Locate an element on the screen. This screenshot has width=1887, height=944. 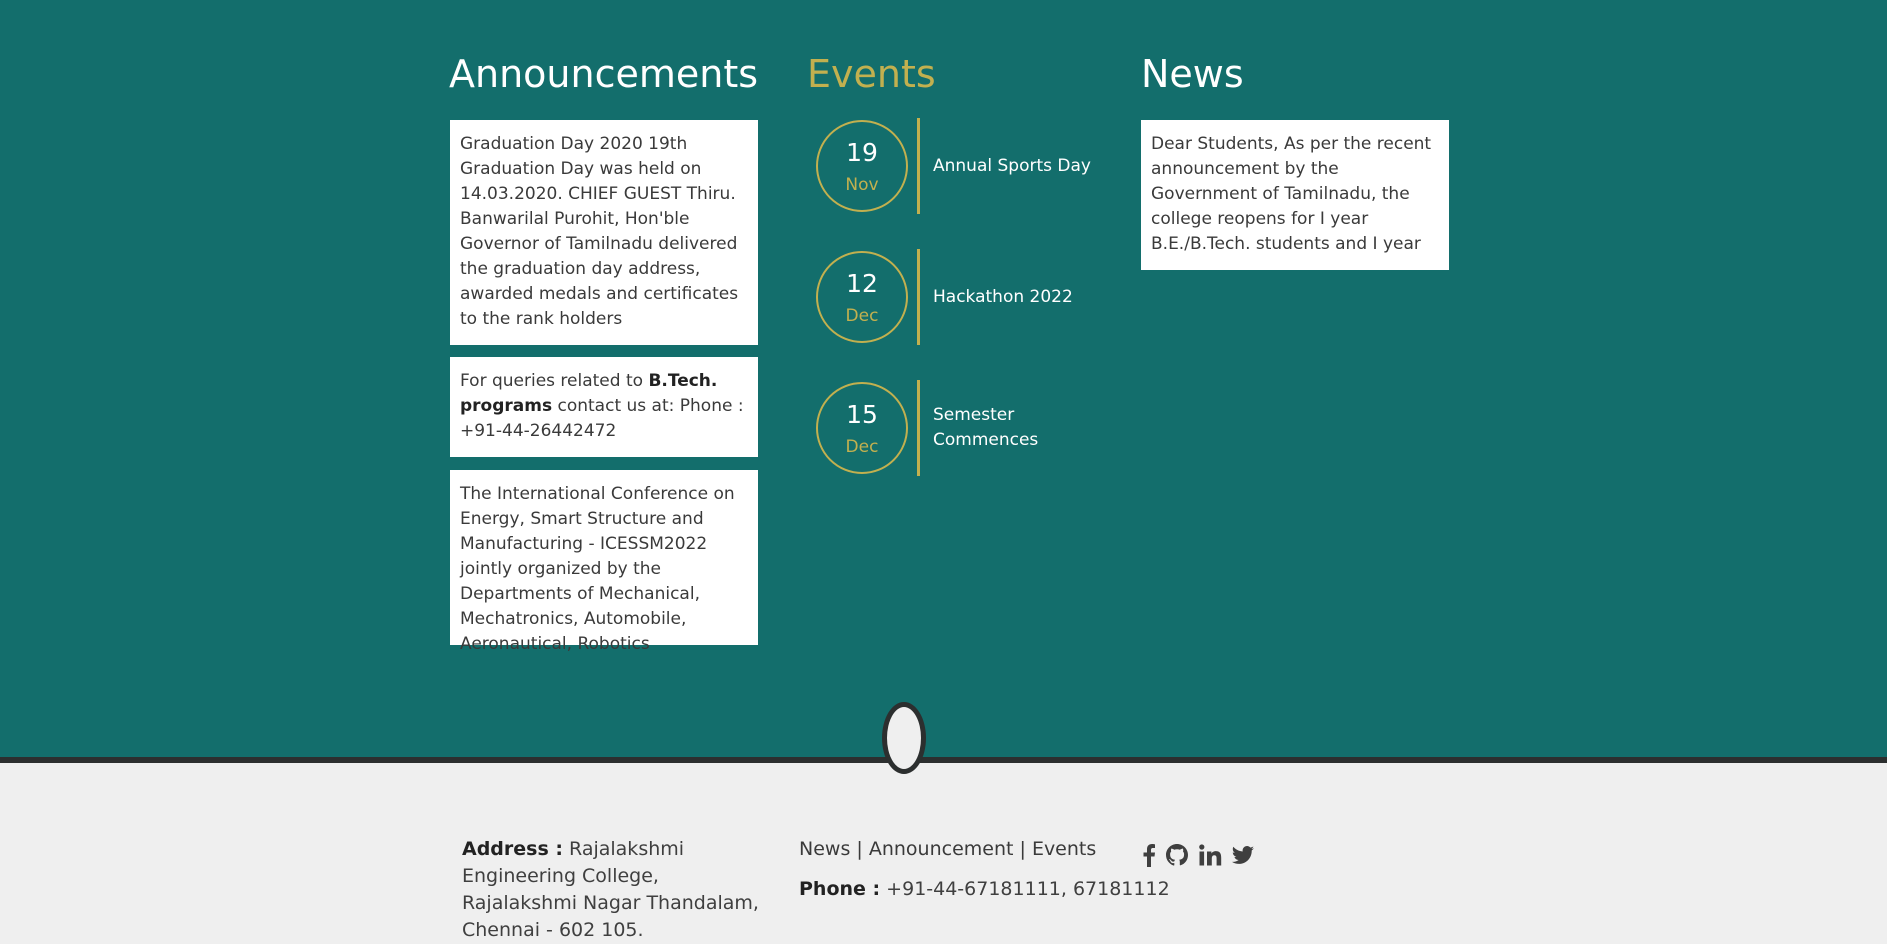
event-title: Semester Commences is located at coordinates (1013, 428).